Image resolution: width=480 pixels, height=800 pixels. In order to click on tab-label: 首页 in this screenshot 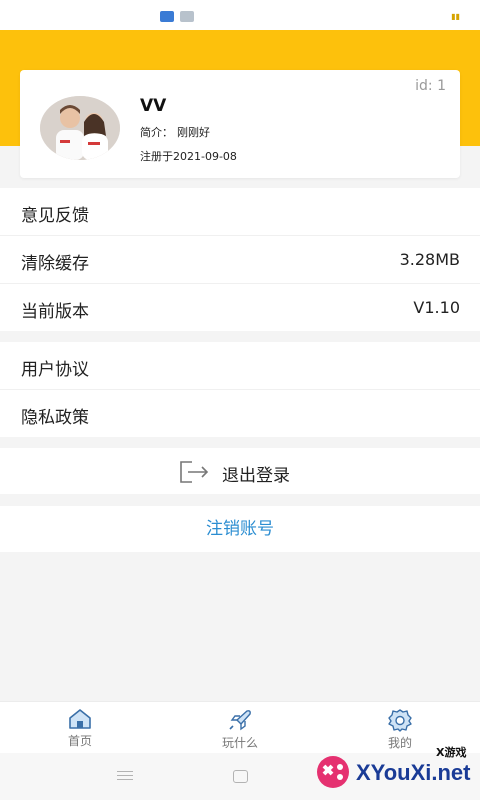, I will do `click(79, 741)`.